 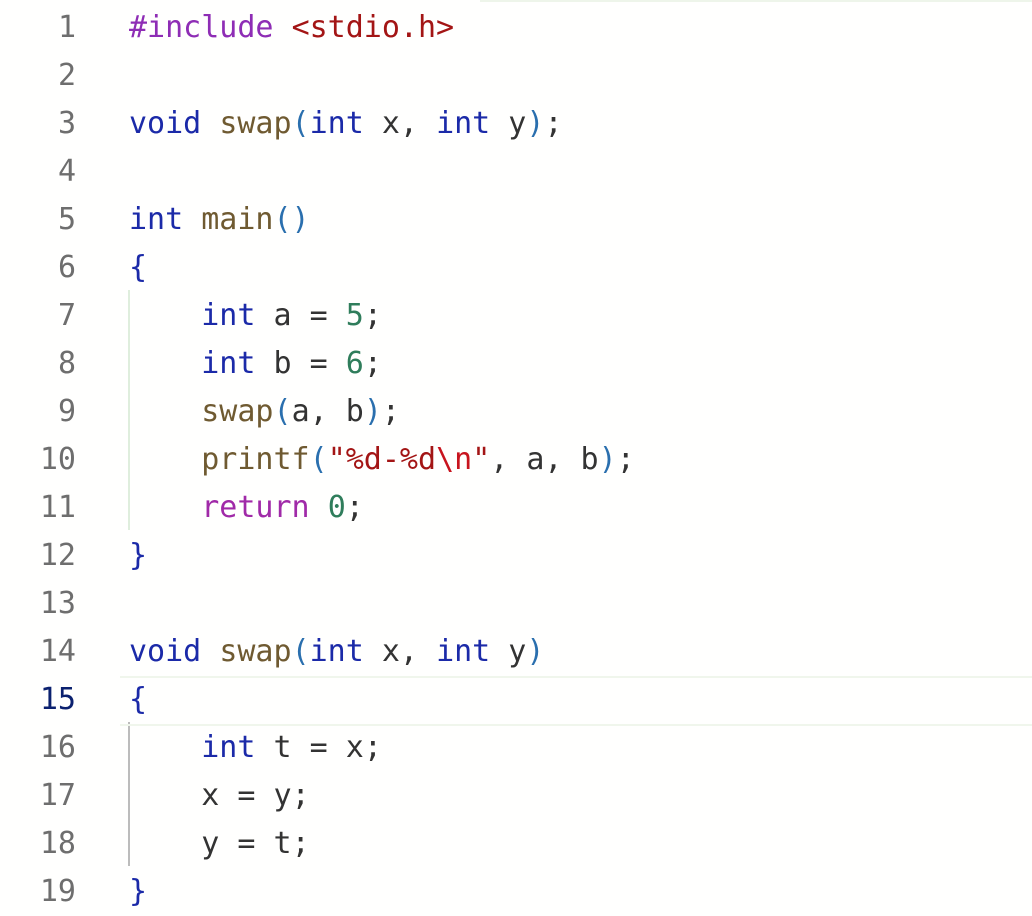 I want to click on code-token: x,, so click(x=400, y=651).